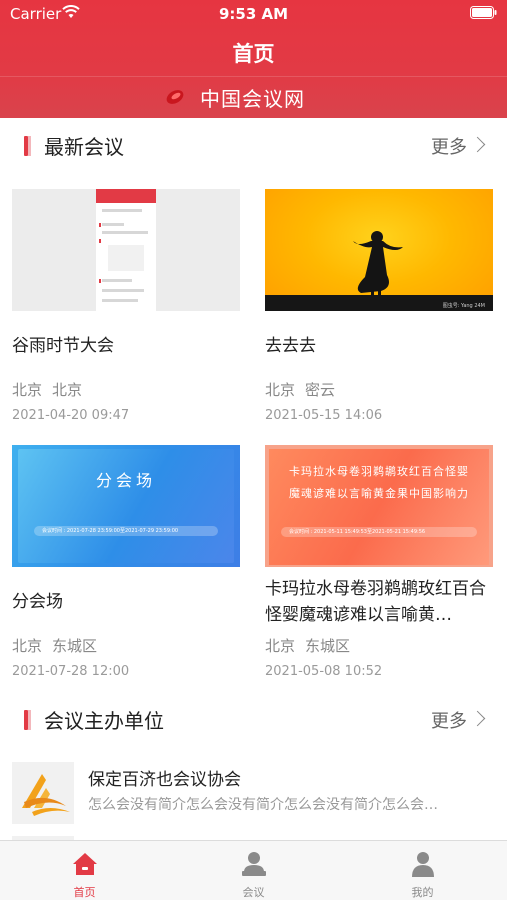 Image resolution: width=507 pixels, height=900 pixels. I want to click on meeting-icon, so click(254, 864).